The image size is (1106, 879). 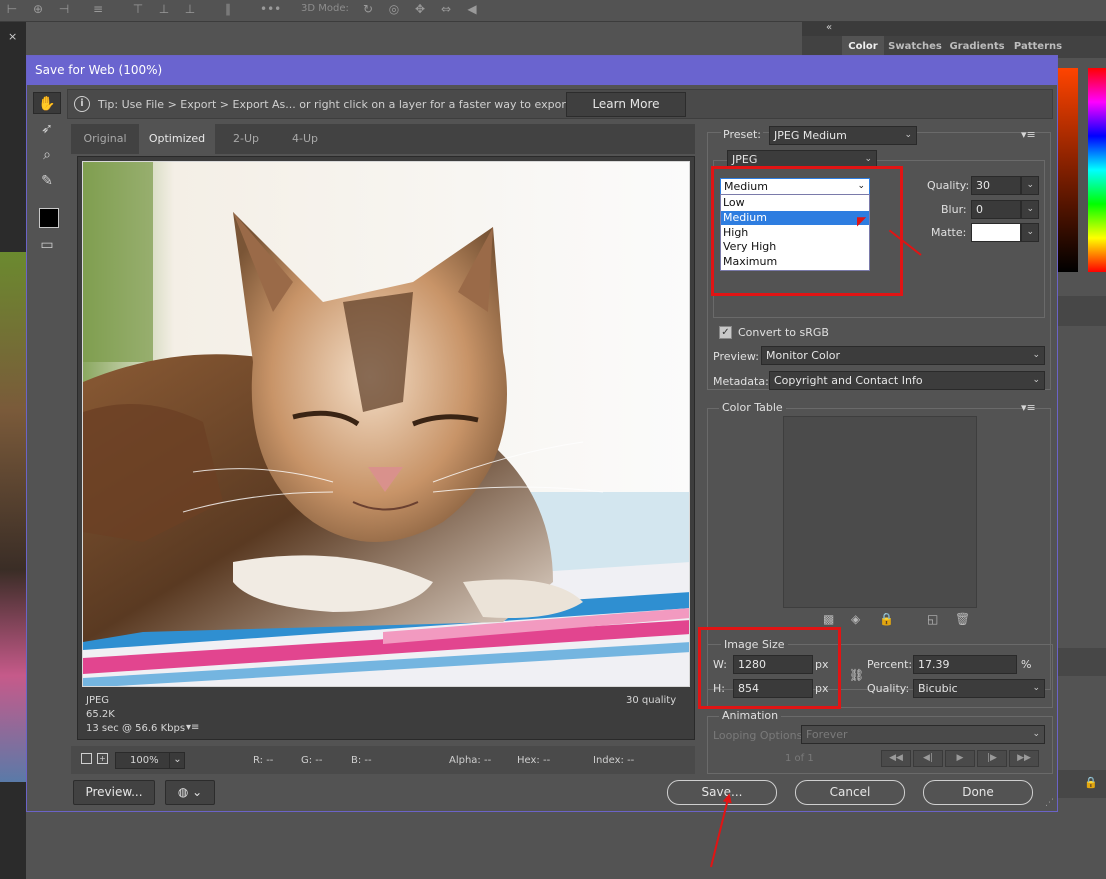 What do you see at coordinates (923, 734) in the screenshot?
I see `looping-options-select: Forever ⌄` at bounding box center [923, 734].